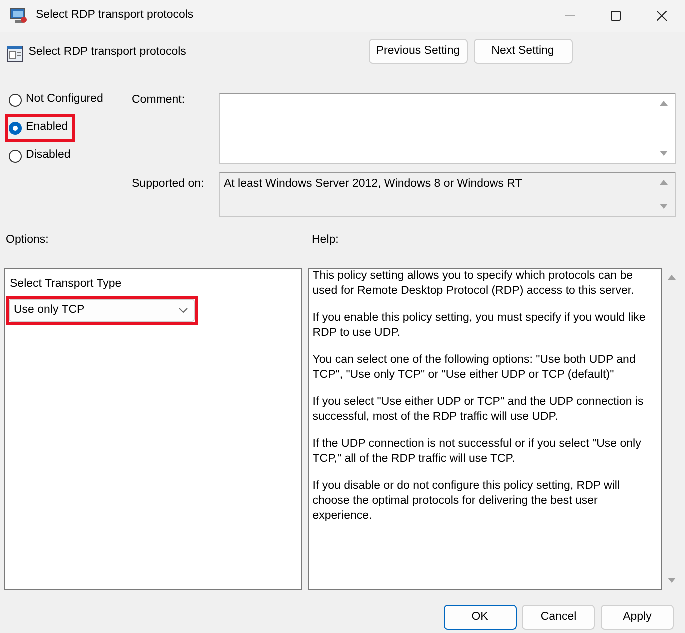 The image size is (685, 633). What do you see at coordinates (102, 310) in the screenshot?
I see `transport-dropdown: Use only TCP` at bounding box center [102, 310].